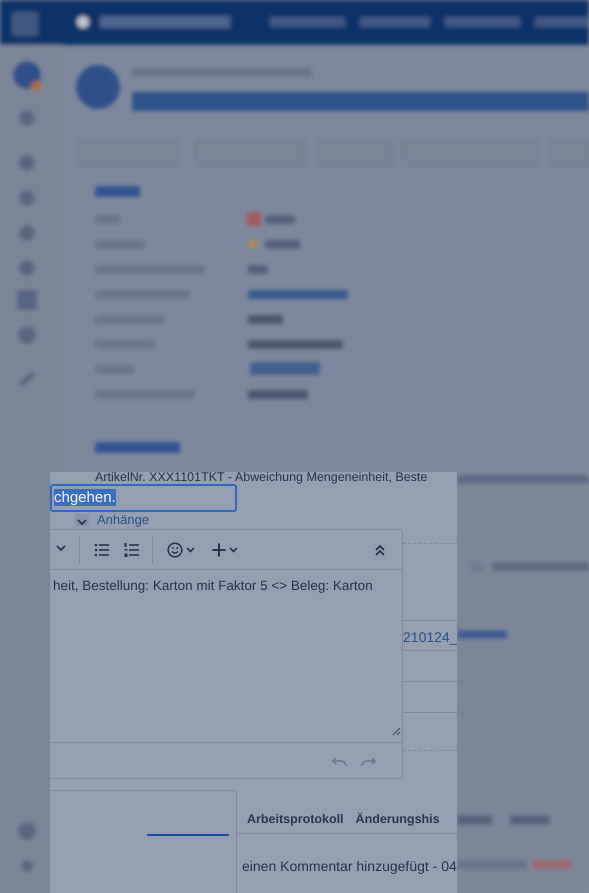 This screenshot has width=589, height=893. I want to click on bullet-list-icon, so click(102, 550).